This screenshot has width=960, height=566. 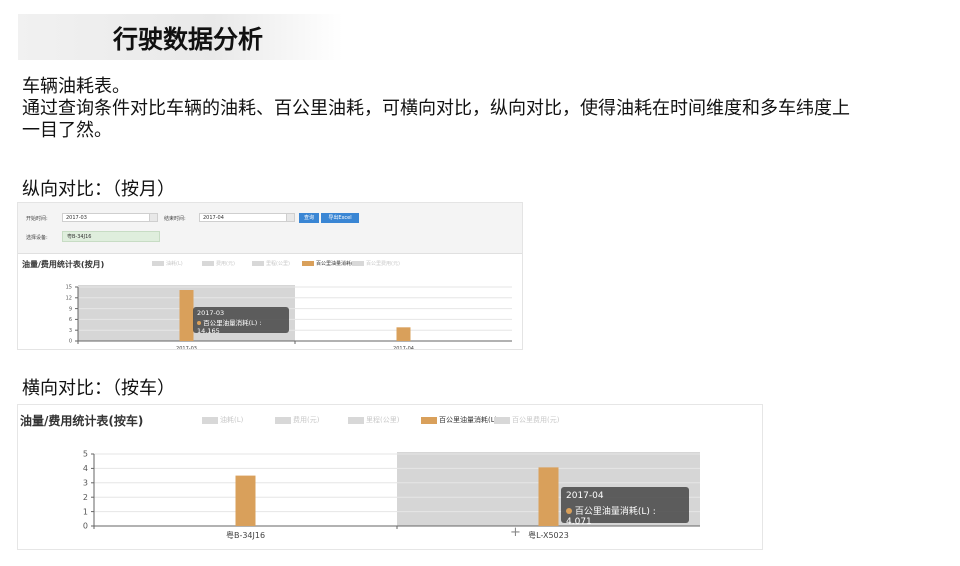 I want to click on y-tick-label: 1, so click(x=85, y=511).